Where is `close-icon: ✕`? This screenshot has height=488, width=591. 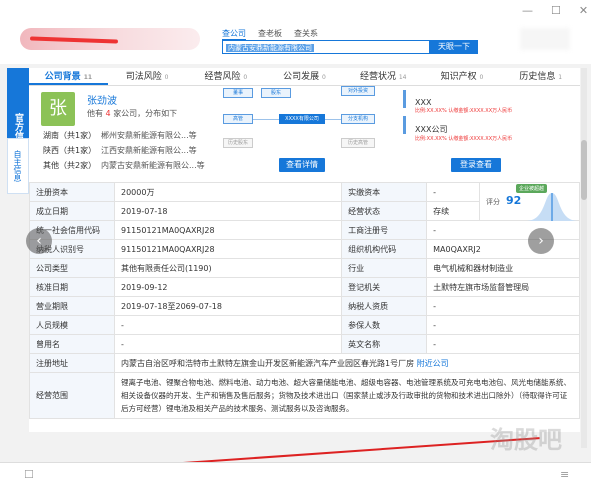
close-icon: ✕ is located at coordinates (583, 10).